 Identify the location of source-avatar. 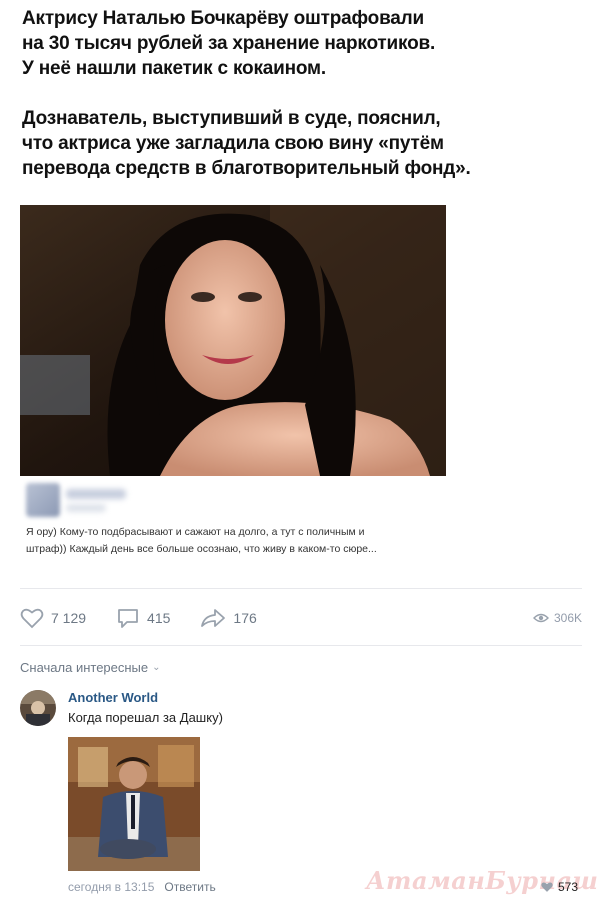
(43, 500).